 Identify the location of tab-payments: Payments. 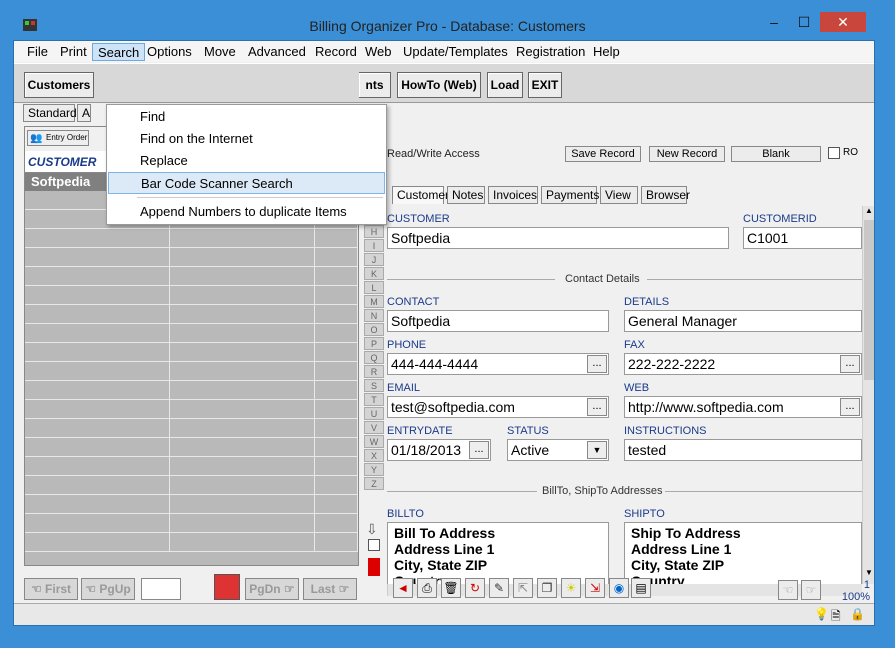
(570, 195).